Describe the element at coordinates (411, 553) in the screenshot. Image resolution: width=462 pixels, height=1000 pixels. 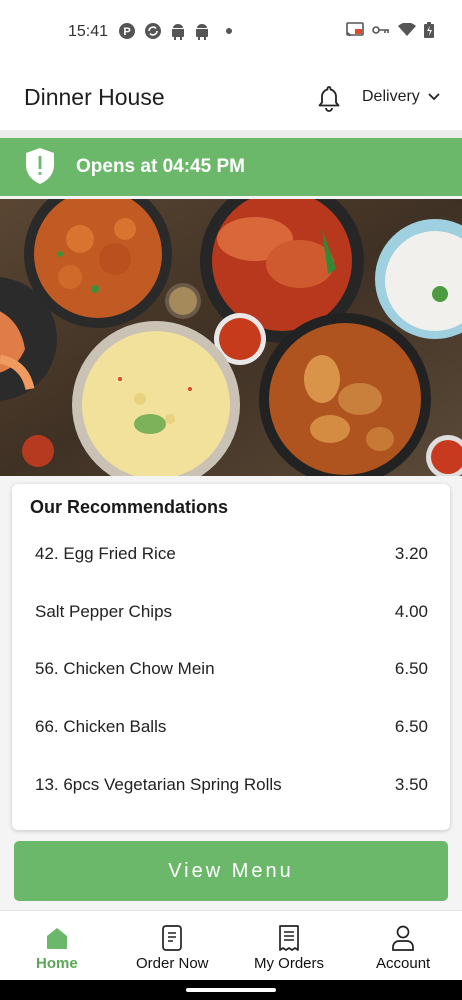
I see `item-price: 3.20` at that location.